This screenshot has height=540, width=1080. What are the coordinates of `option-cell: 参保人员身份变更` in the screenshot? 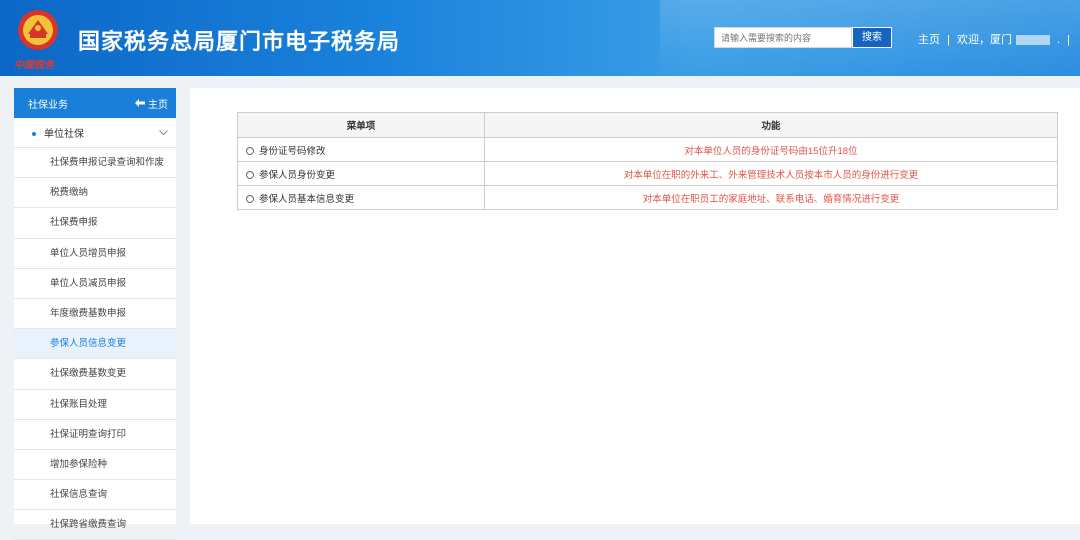 It's located at (361, 173).